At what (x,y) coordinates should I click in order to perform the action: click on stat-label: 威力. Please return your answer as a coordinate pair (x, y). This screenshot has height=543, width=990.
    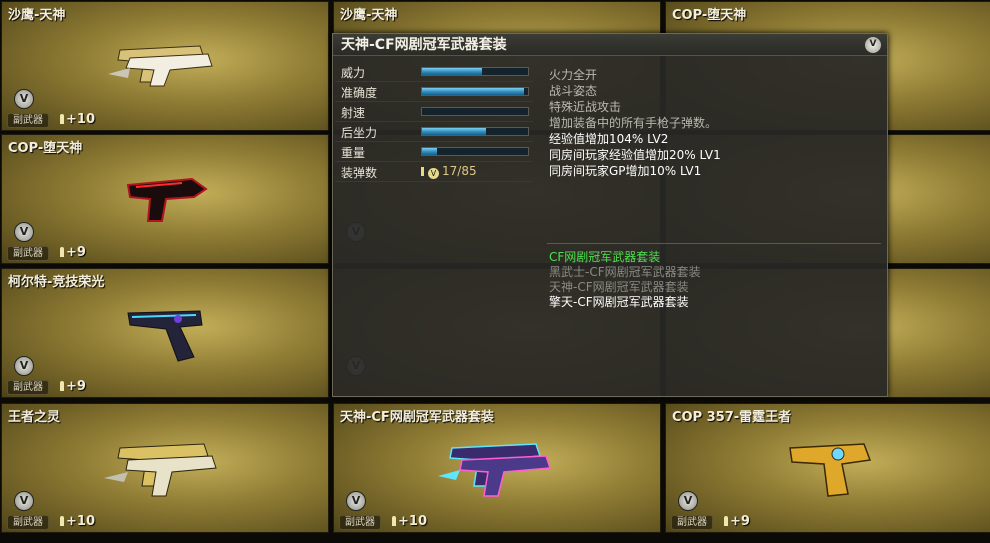
    Looking at the image, I should click on (353, 73).